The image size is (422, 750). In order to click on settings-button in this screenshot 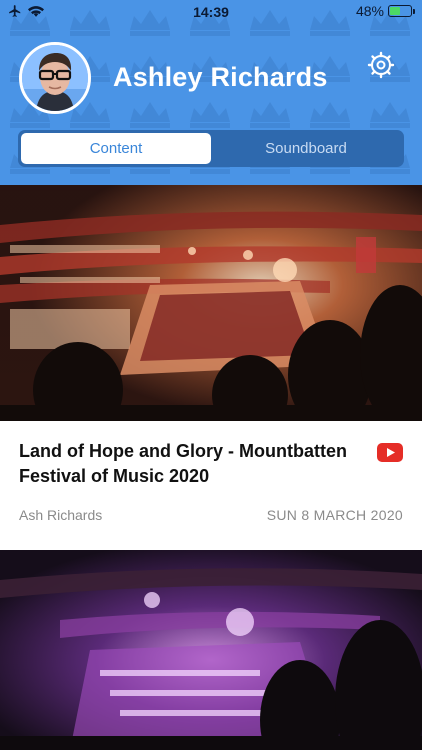, I will do `click(381, 65)`.